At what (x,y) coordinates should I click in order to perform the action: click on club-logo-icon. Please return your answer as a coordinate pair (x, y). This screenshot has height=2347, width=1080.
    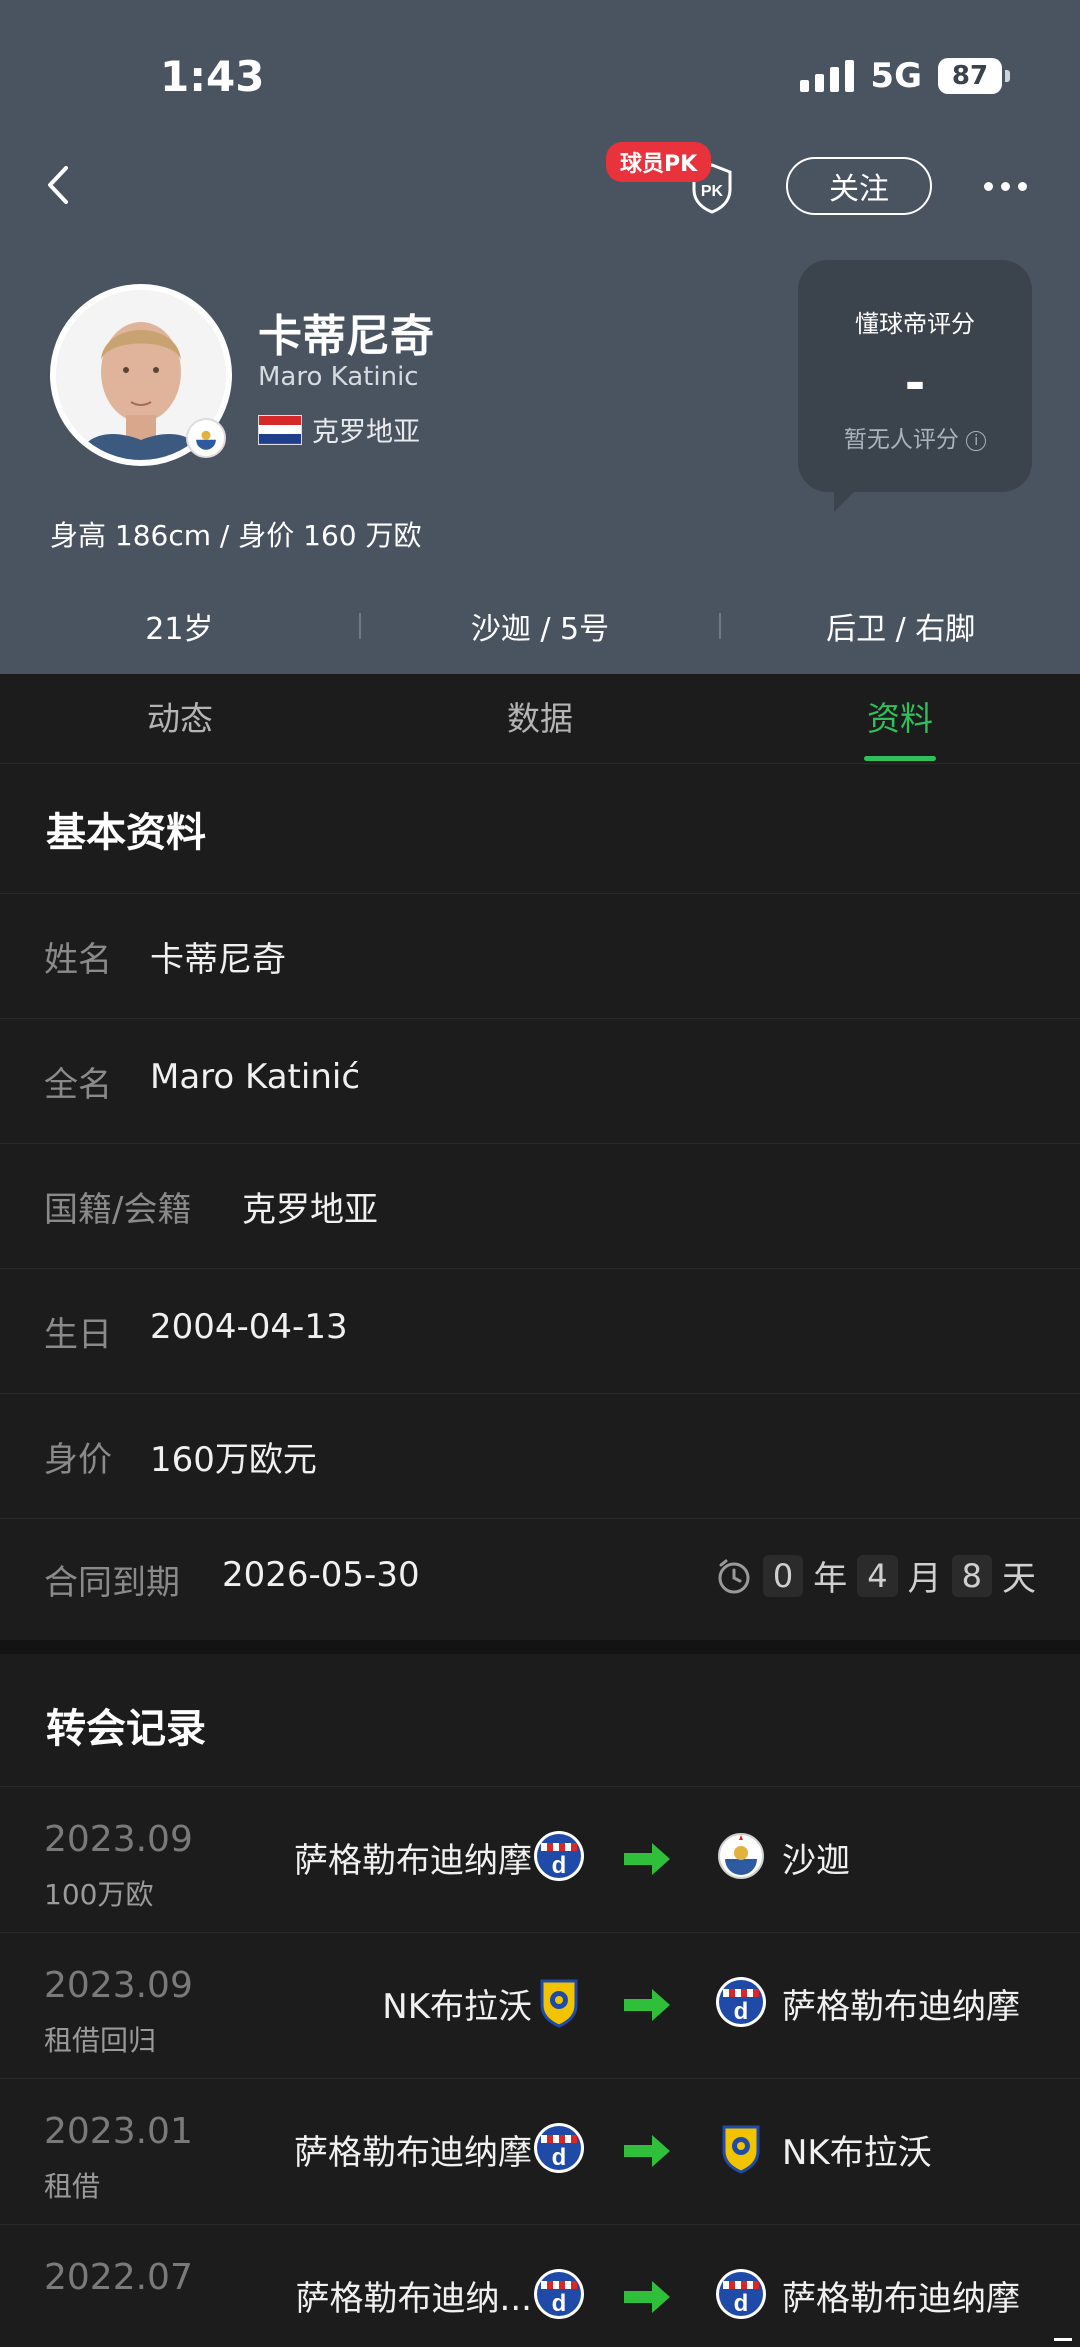
    Looking at the image, I should click on (206, 438).